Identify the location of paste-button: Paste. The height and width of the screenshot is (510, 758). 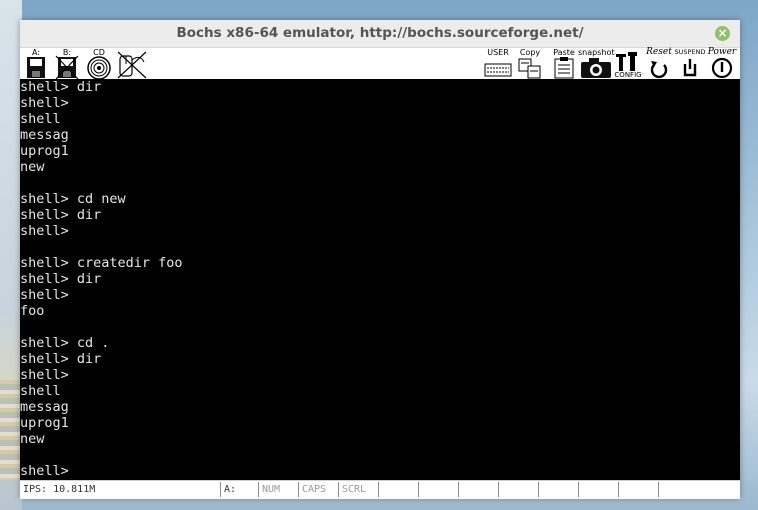
(564, 64).